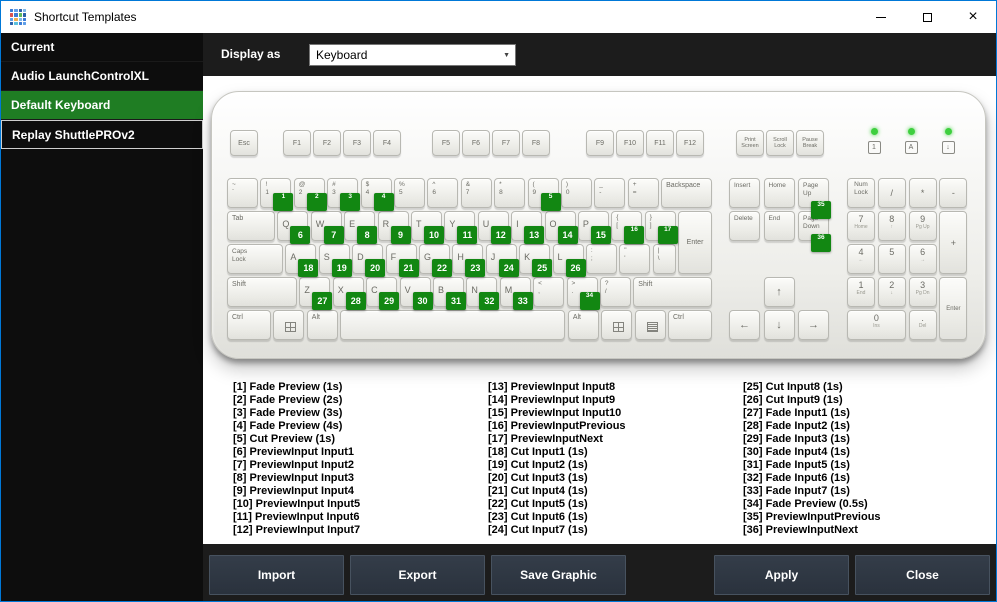 This screenshot has height=602, width=997. What do you see at coordinates (409, 193) in the screenshot?
I see `key-5: % 5` at bounding box center [409, 193].